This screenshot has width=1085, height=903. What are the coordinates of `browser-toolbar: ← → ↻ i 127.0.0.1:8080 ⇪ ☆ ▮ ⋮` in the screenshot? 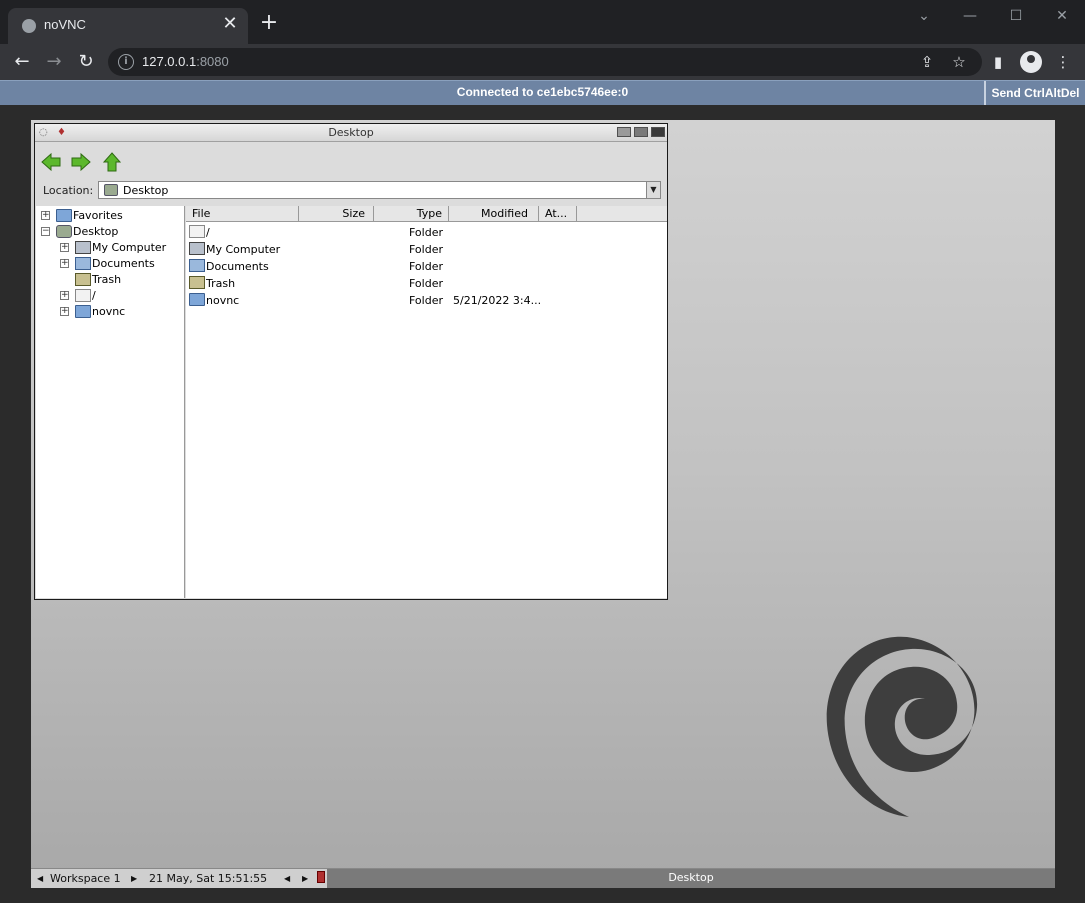 It's located at (542, 62).